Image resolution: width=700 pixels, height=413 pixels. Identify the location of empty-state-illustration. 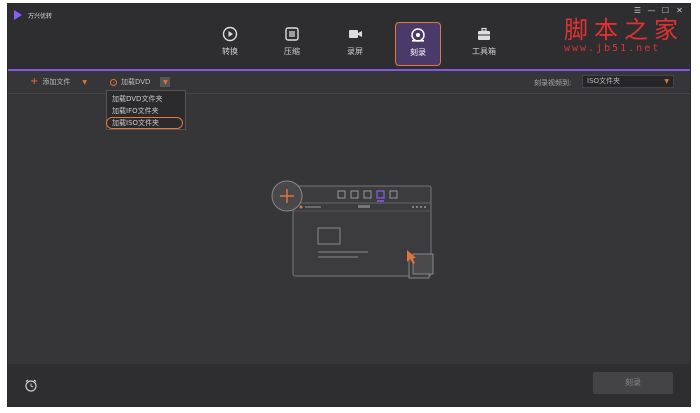
(352, 231).